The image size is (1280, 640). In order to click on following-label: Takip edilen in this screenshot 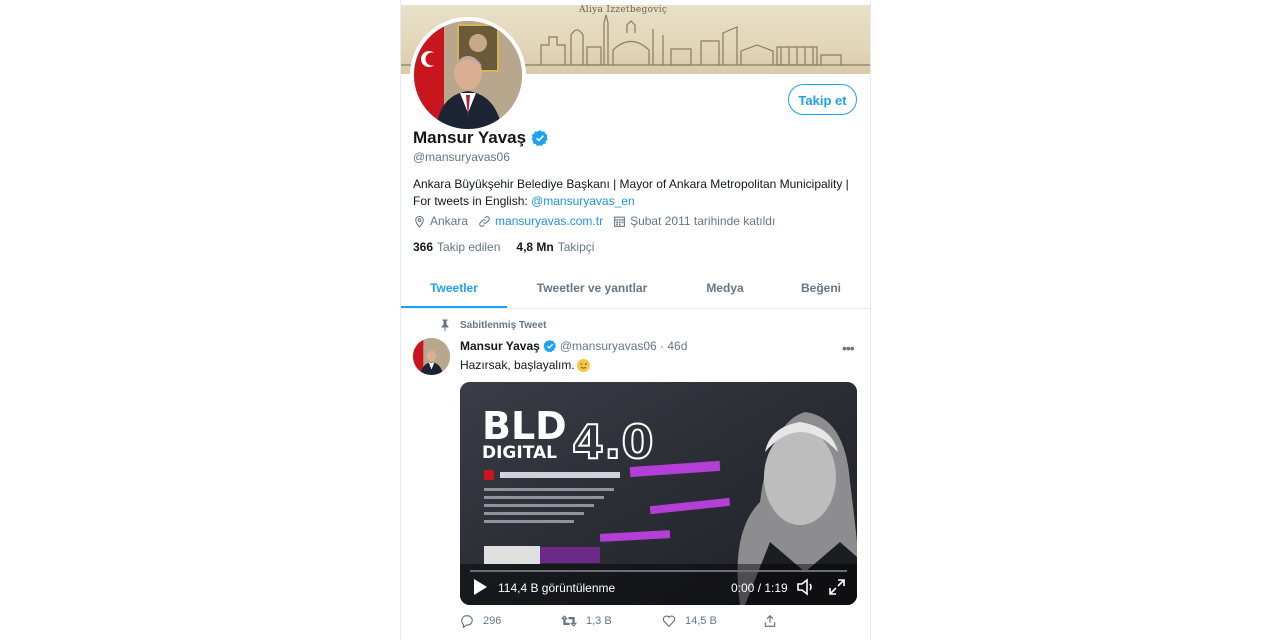, I will do `click(469, 247)`.